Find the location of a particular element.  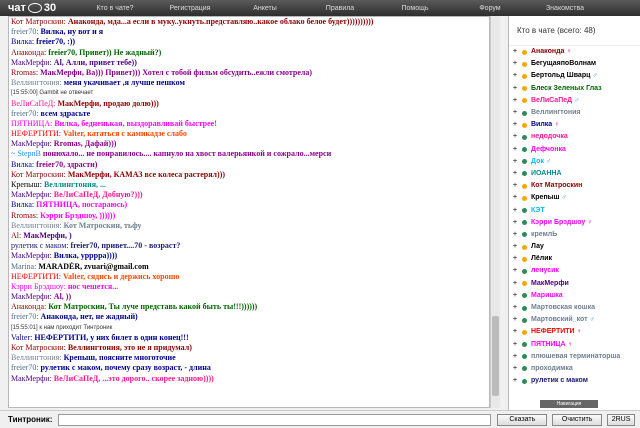

user-nick: кремлЬ is located at coordinates (544, 235).